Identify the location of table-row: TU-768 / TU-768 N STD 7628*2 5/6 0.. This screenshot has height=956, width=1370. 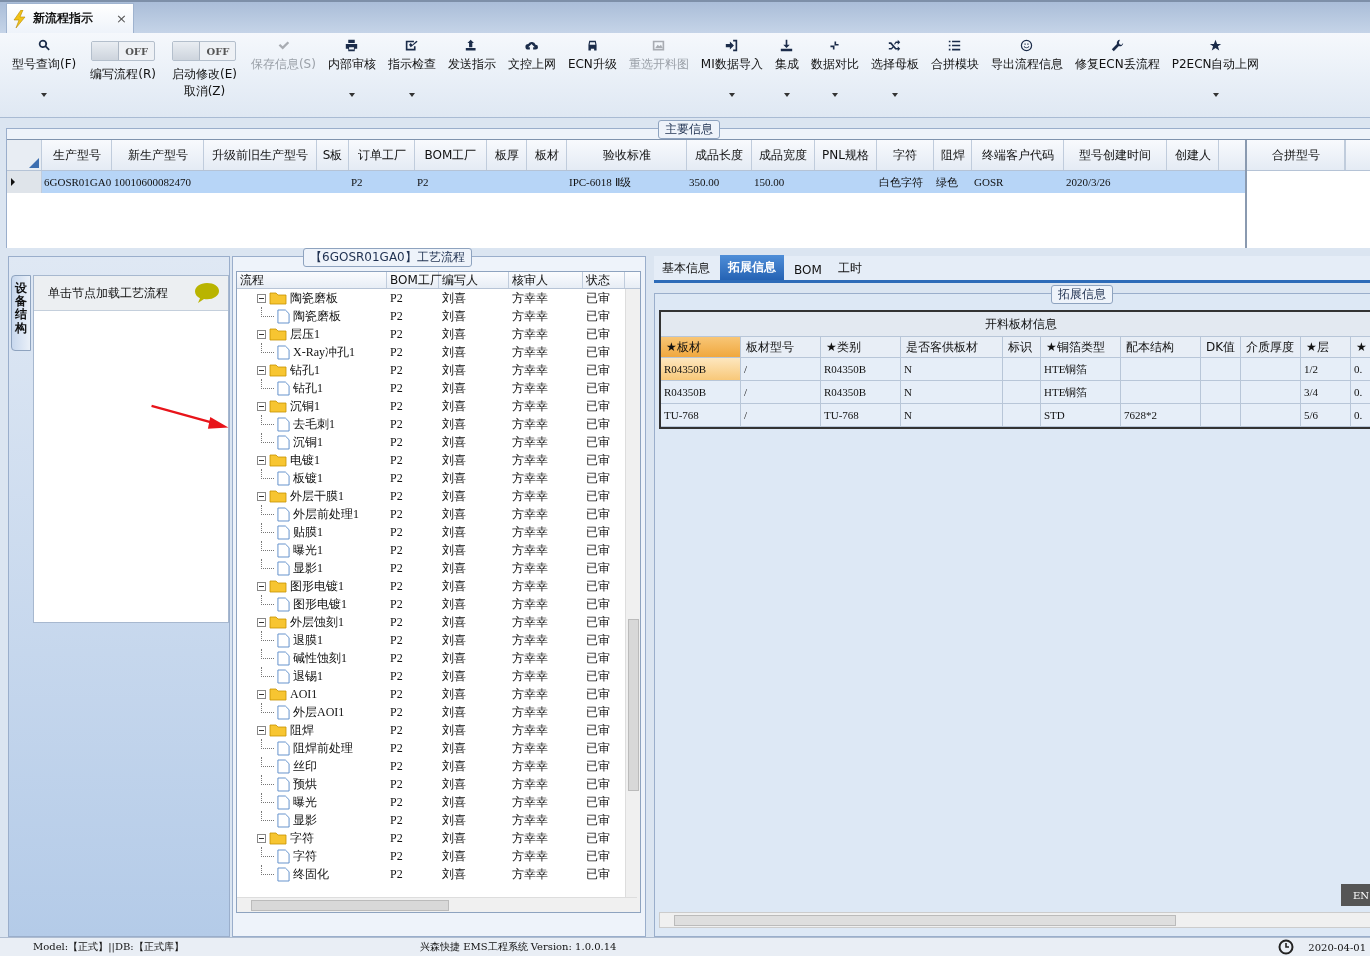
(1015, 415).